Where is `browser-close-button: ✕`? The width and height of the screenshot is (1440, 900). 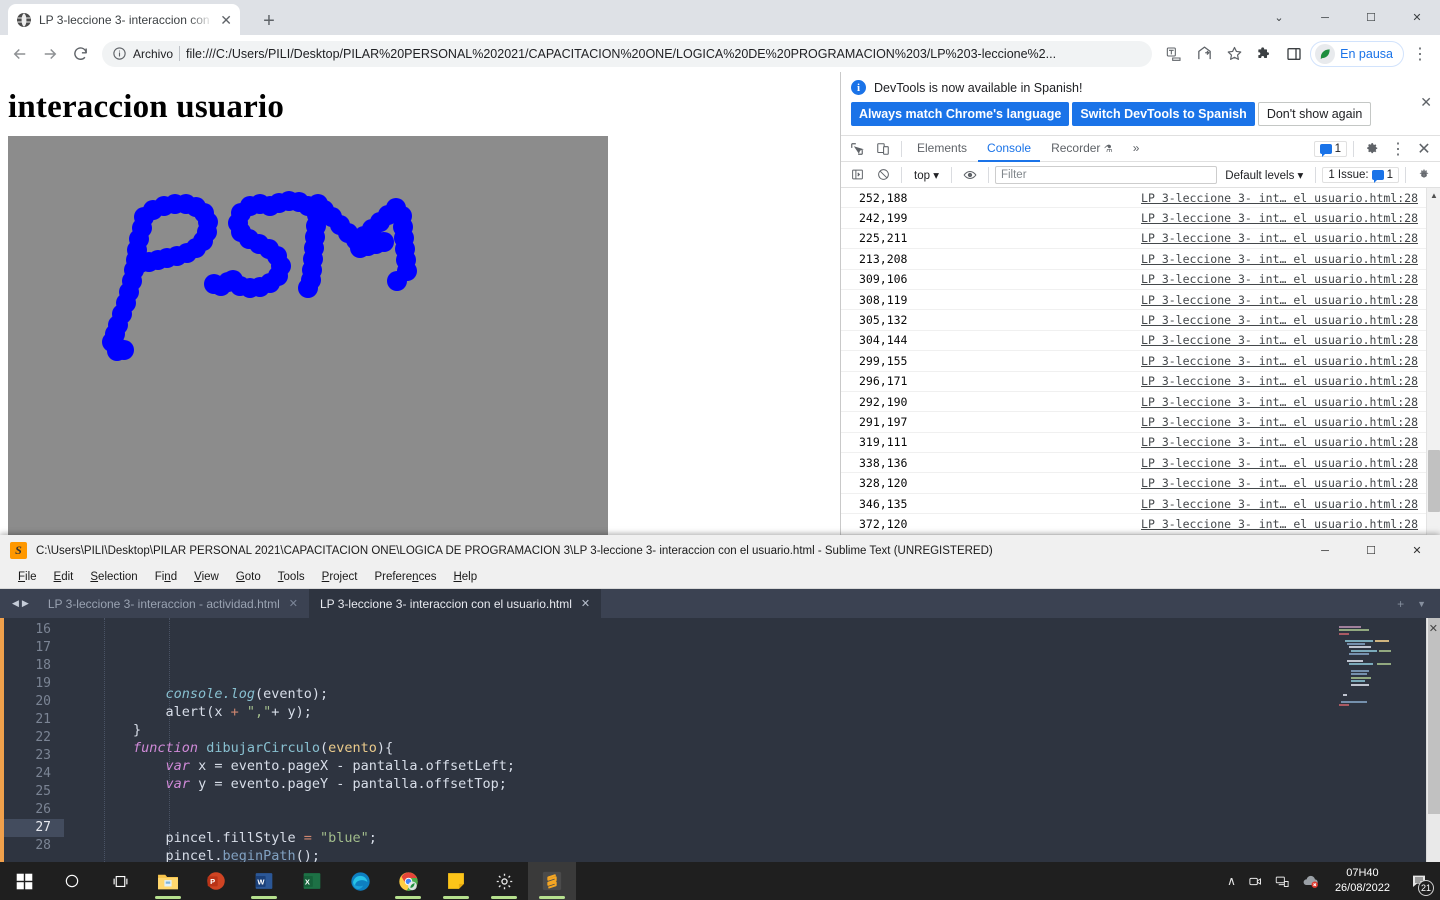 browser-close-button: ✕ is located at coordinates (1417, 17).